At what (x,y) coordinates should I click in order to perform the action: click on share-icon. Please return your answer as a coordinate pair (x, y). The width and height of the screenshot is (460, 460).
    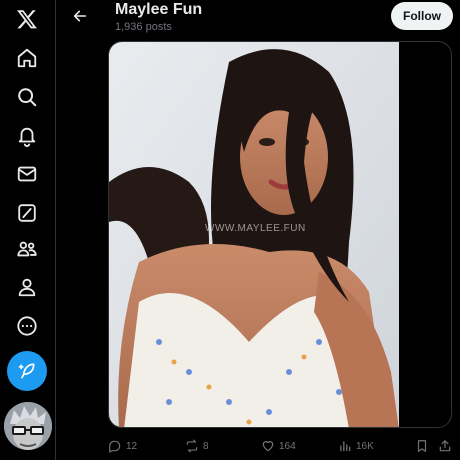
    Looking at the image, I should click on (445, 446).